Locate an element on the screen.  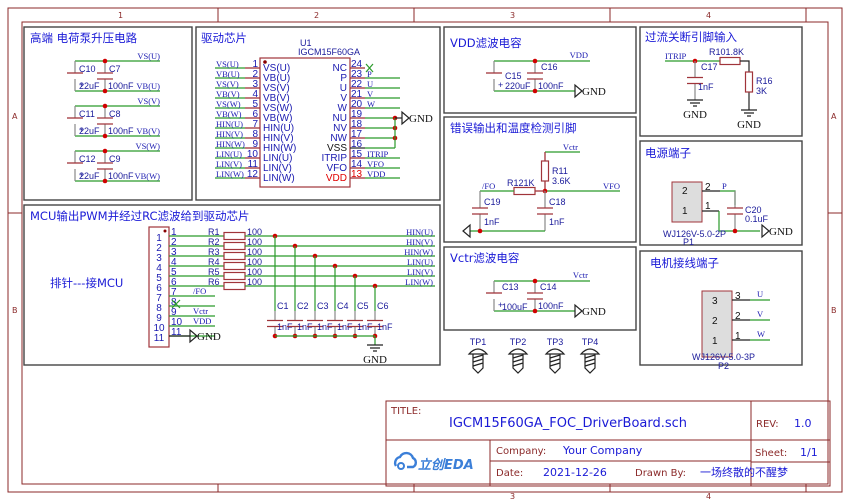
vctr-filter-title: Vctr滤波电容 is located at coordinates (485, 258).